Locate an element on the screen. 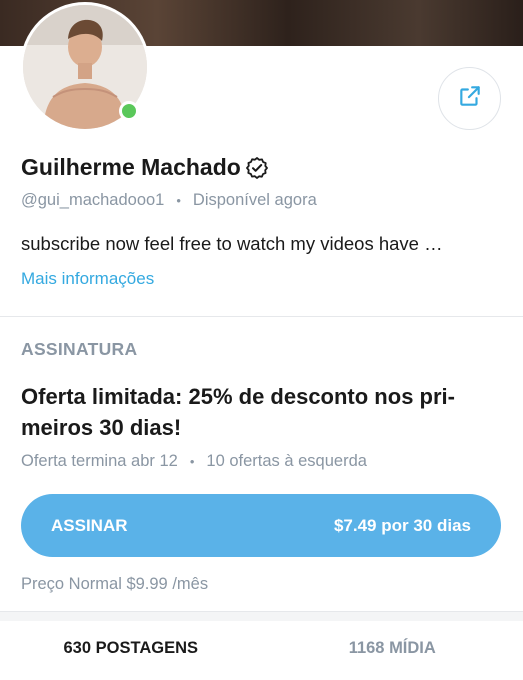 This screenshot has height=680, width=523. share-icon is located at coordinates (470, 98).